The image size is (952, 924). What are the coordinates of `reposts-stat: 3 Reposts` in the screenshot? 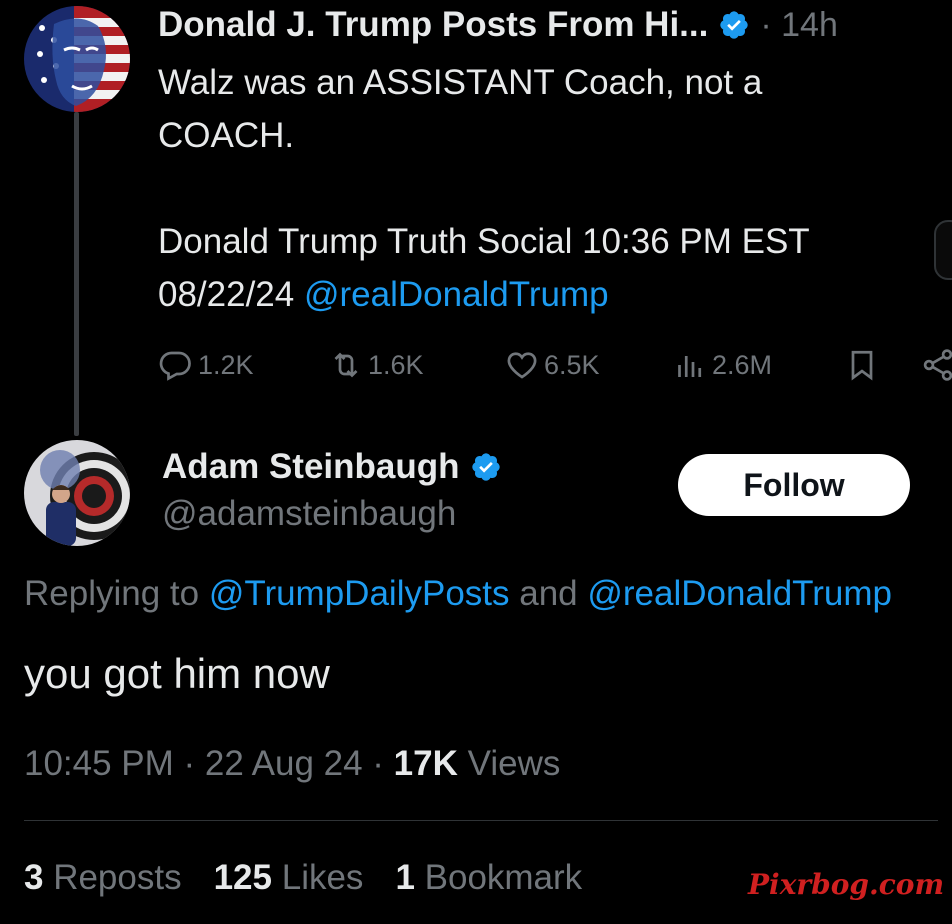 It's located at (103, 878).